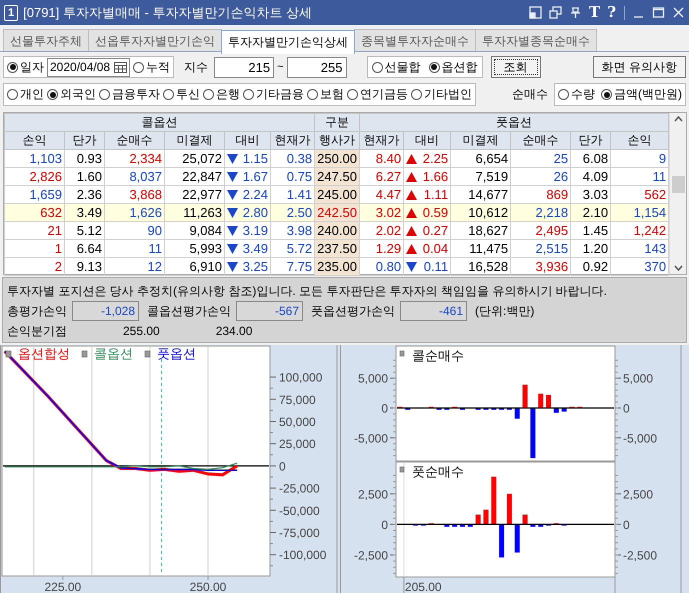 Image resolution: width=689 pixels, height=593 pixels. What do you see at coordinates (433, 311) in the screenshot?
I see `value-field: -461` at bounding box center [433, 311].